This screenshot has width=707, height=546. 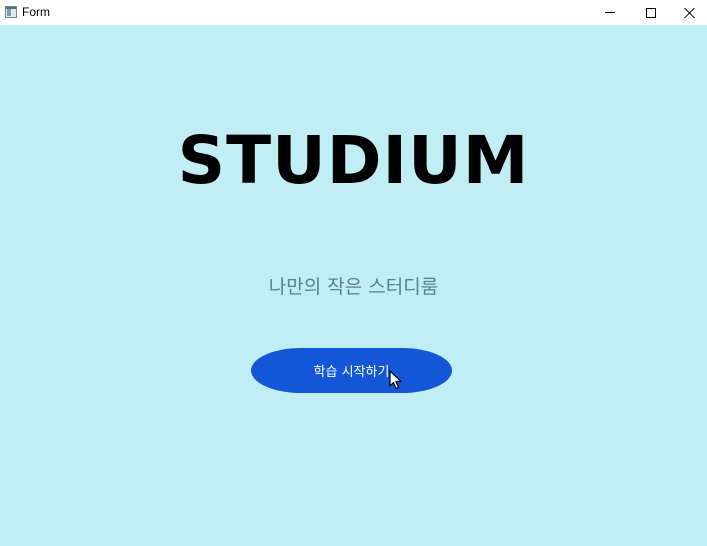 I want to click on minimize-icon, so click(x=610, y=12).